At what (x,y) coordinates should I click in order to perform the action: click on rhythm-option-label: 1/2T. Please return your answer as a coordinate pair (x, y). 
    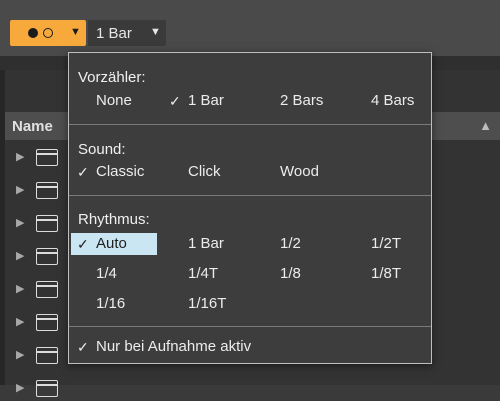
    Looking at the image, I should click on (386, 243).